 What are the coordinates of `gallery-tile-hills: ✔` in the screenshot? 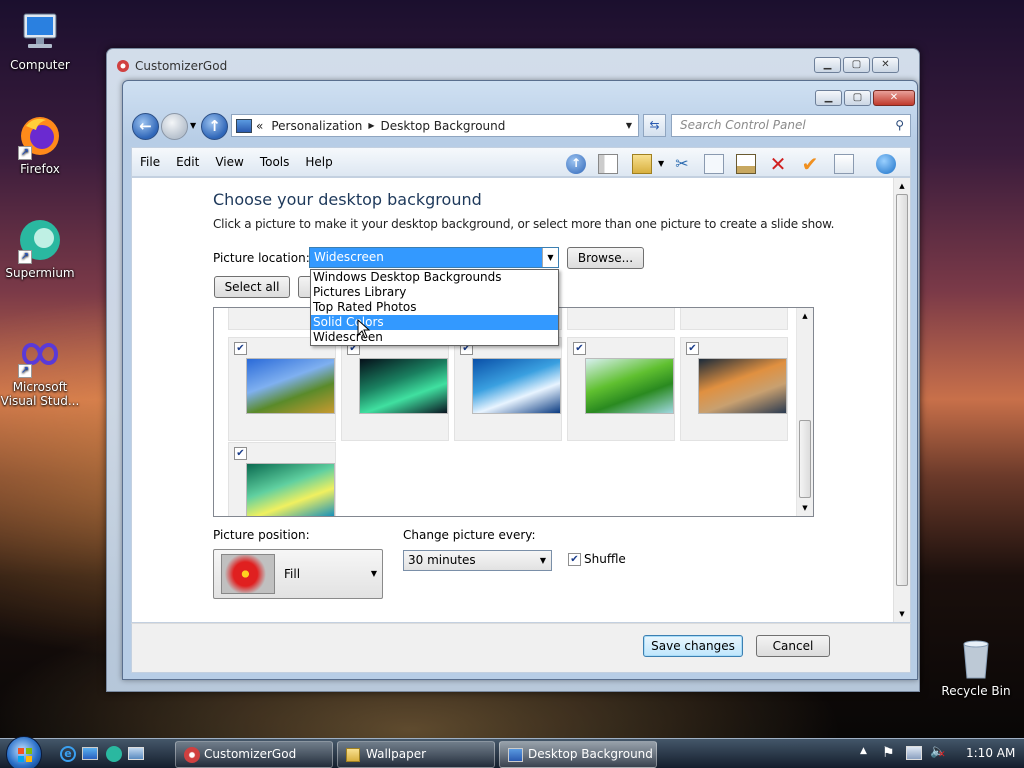 It's located at (282, 389).